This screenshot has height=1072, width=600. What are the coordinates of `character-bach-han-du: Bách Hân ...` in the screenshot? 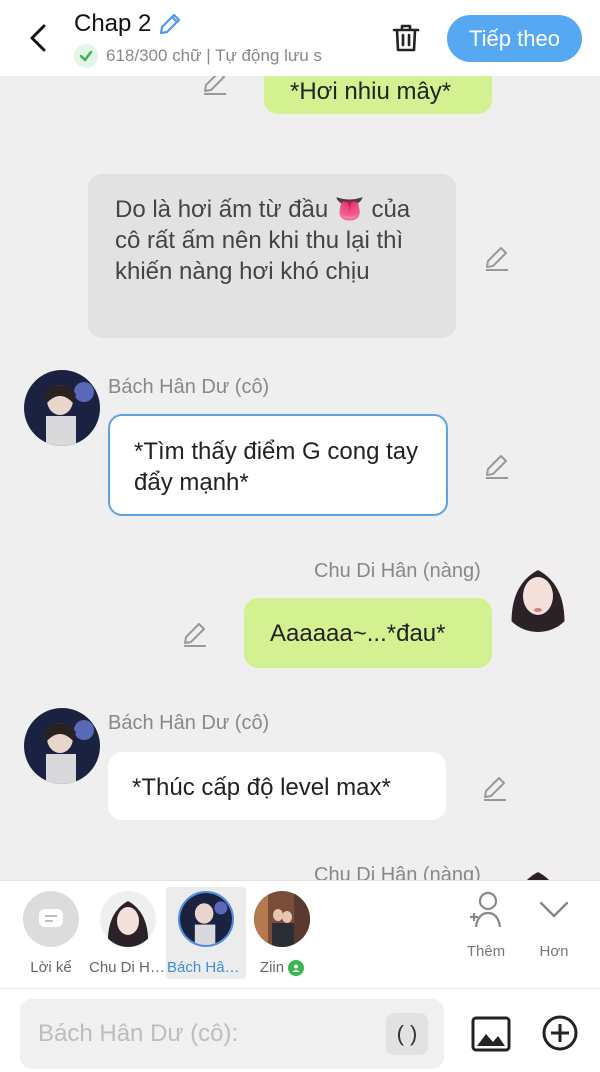 It's located at (206, 933).